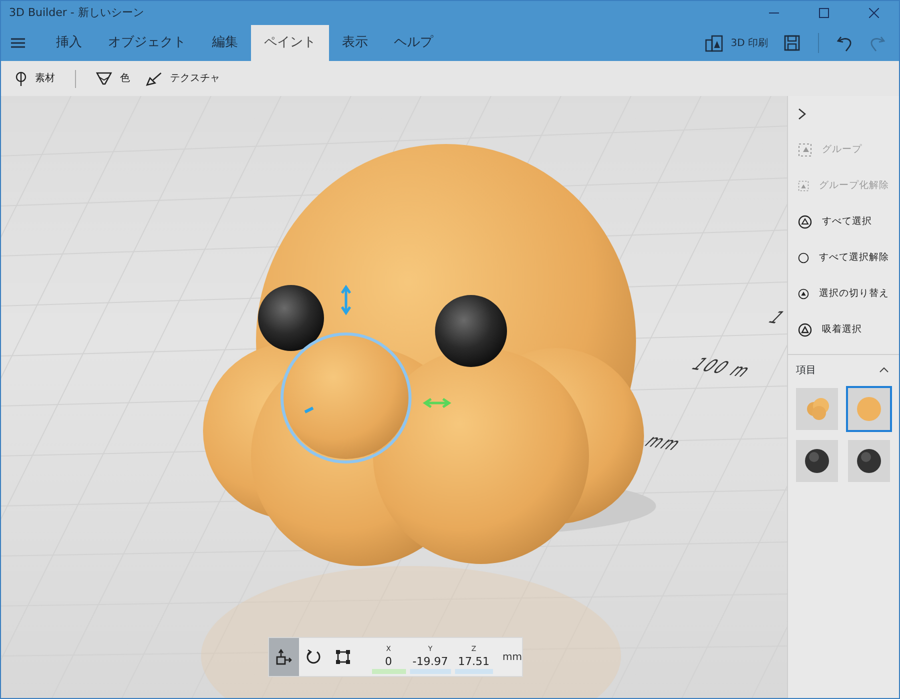  I want to click on scale-label: mm, so click(664, 443).